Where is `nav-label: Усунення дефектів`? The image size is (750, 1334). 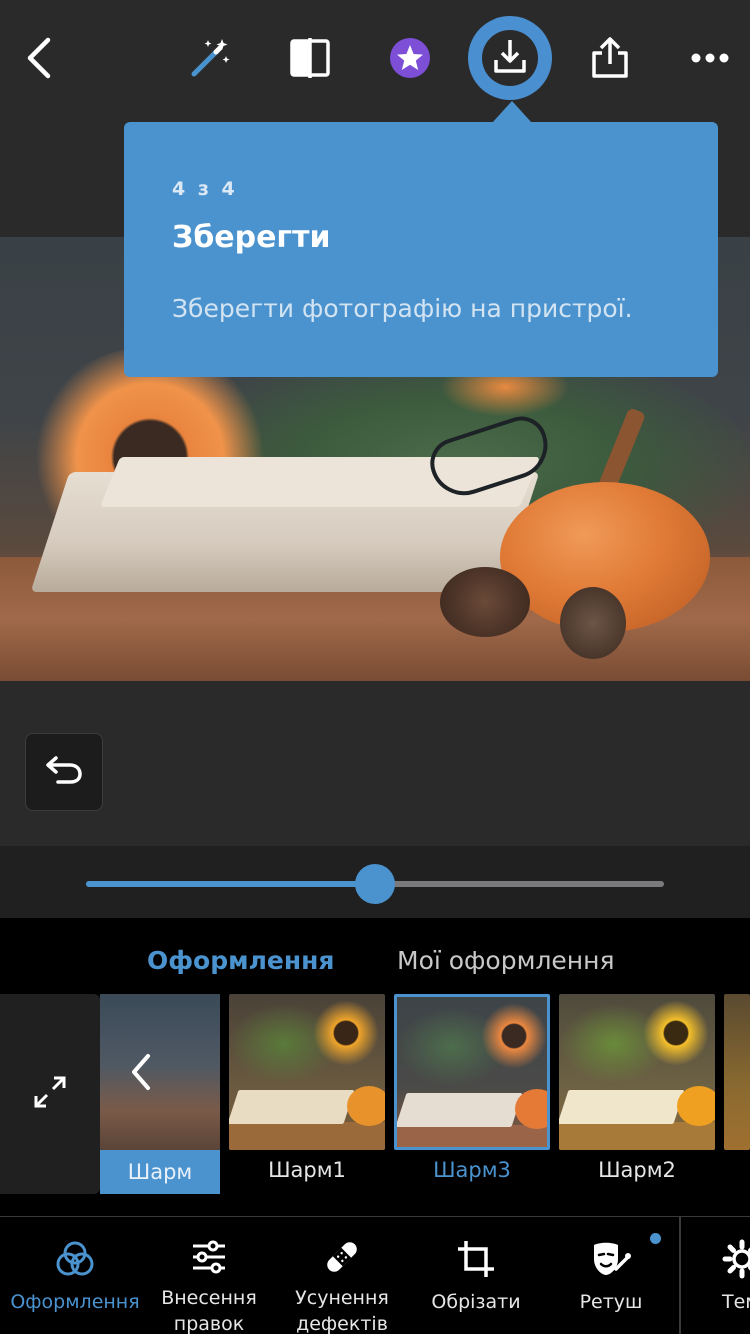 nav-label: Усунення дефектів is located at coordinates (342, 1310).